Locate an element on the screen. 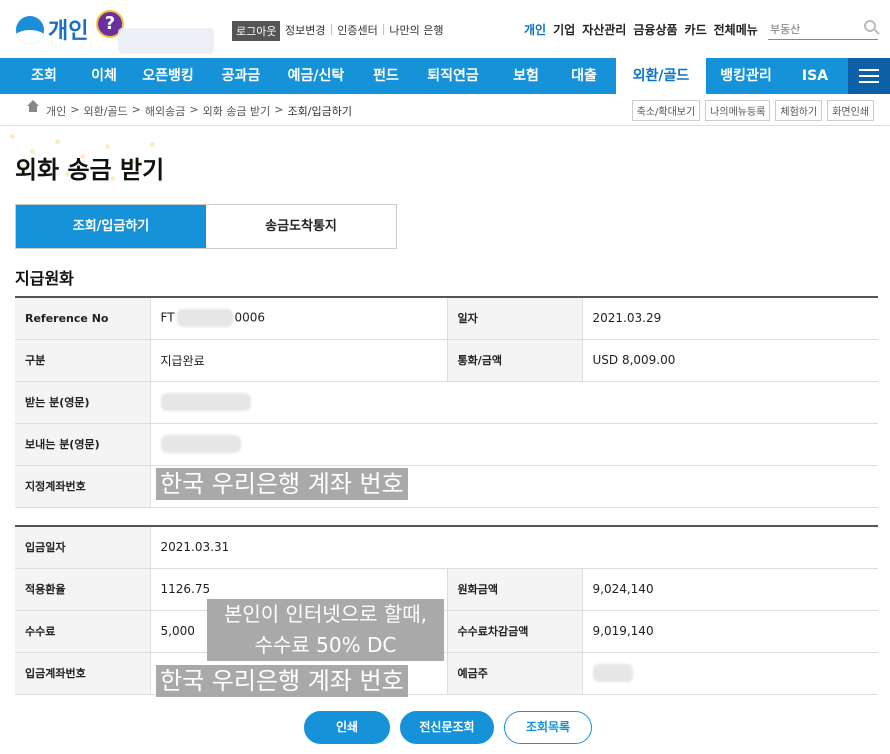 Image resolution: width=890 pixels, height=754 pixels. table-row: 구분 지급완료 통화/금액 USD 8,009.00 is located at coordinates (446, 360).